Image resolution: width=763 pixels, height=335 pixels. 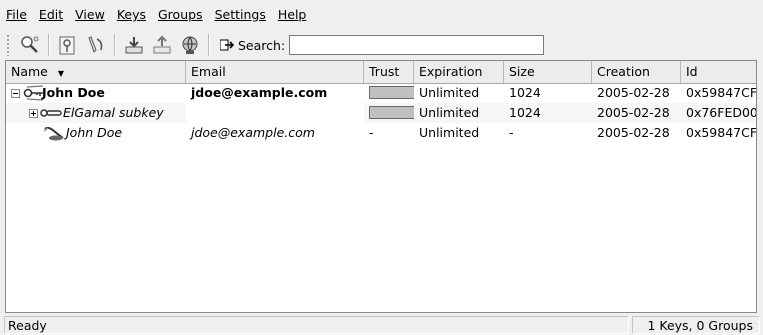 I want to click on search-input, so click(x=417, y=45).